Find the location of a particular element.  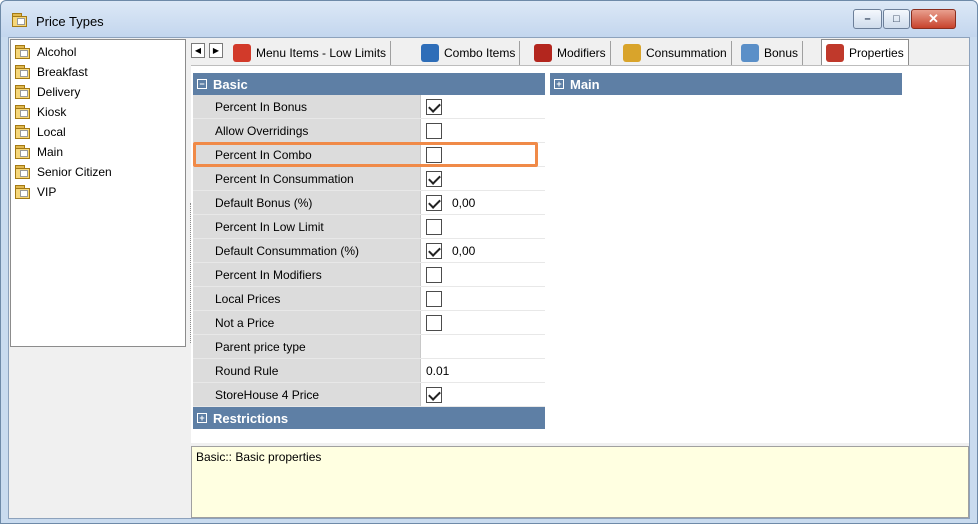

collapse-icon: − is located at coordinates (202, 84).